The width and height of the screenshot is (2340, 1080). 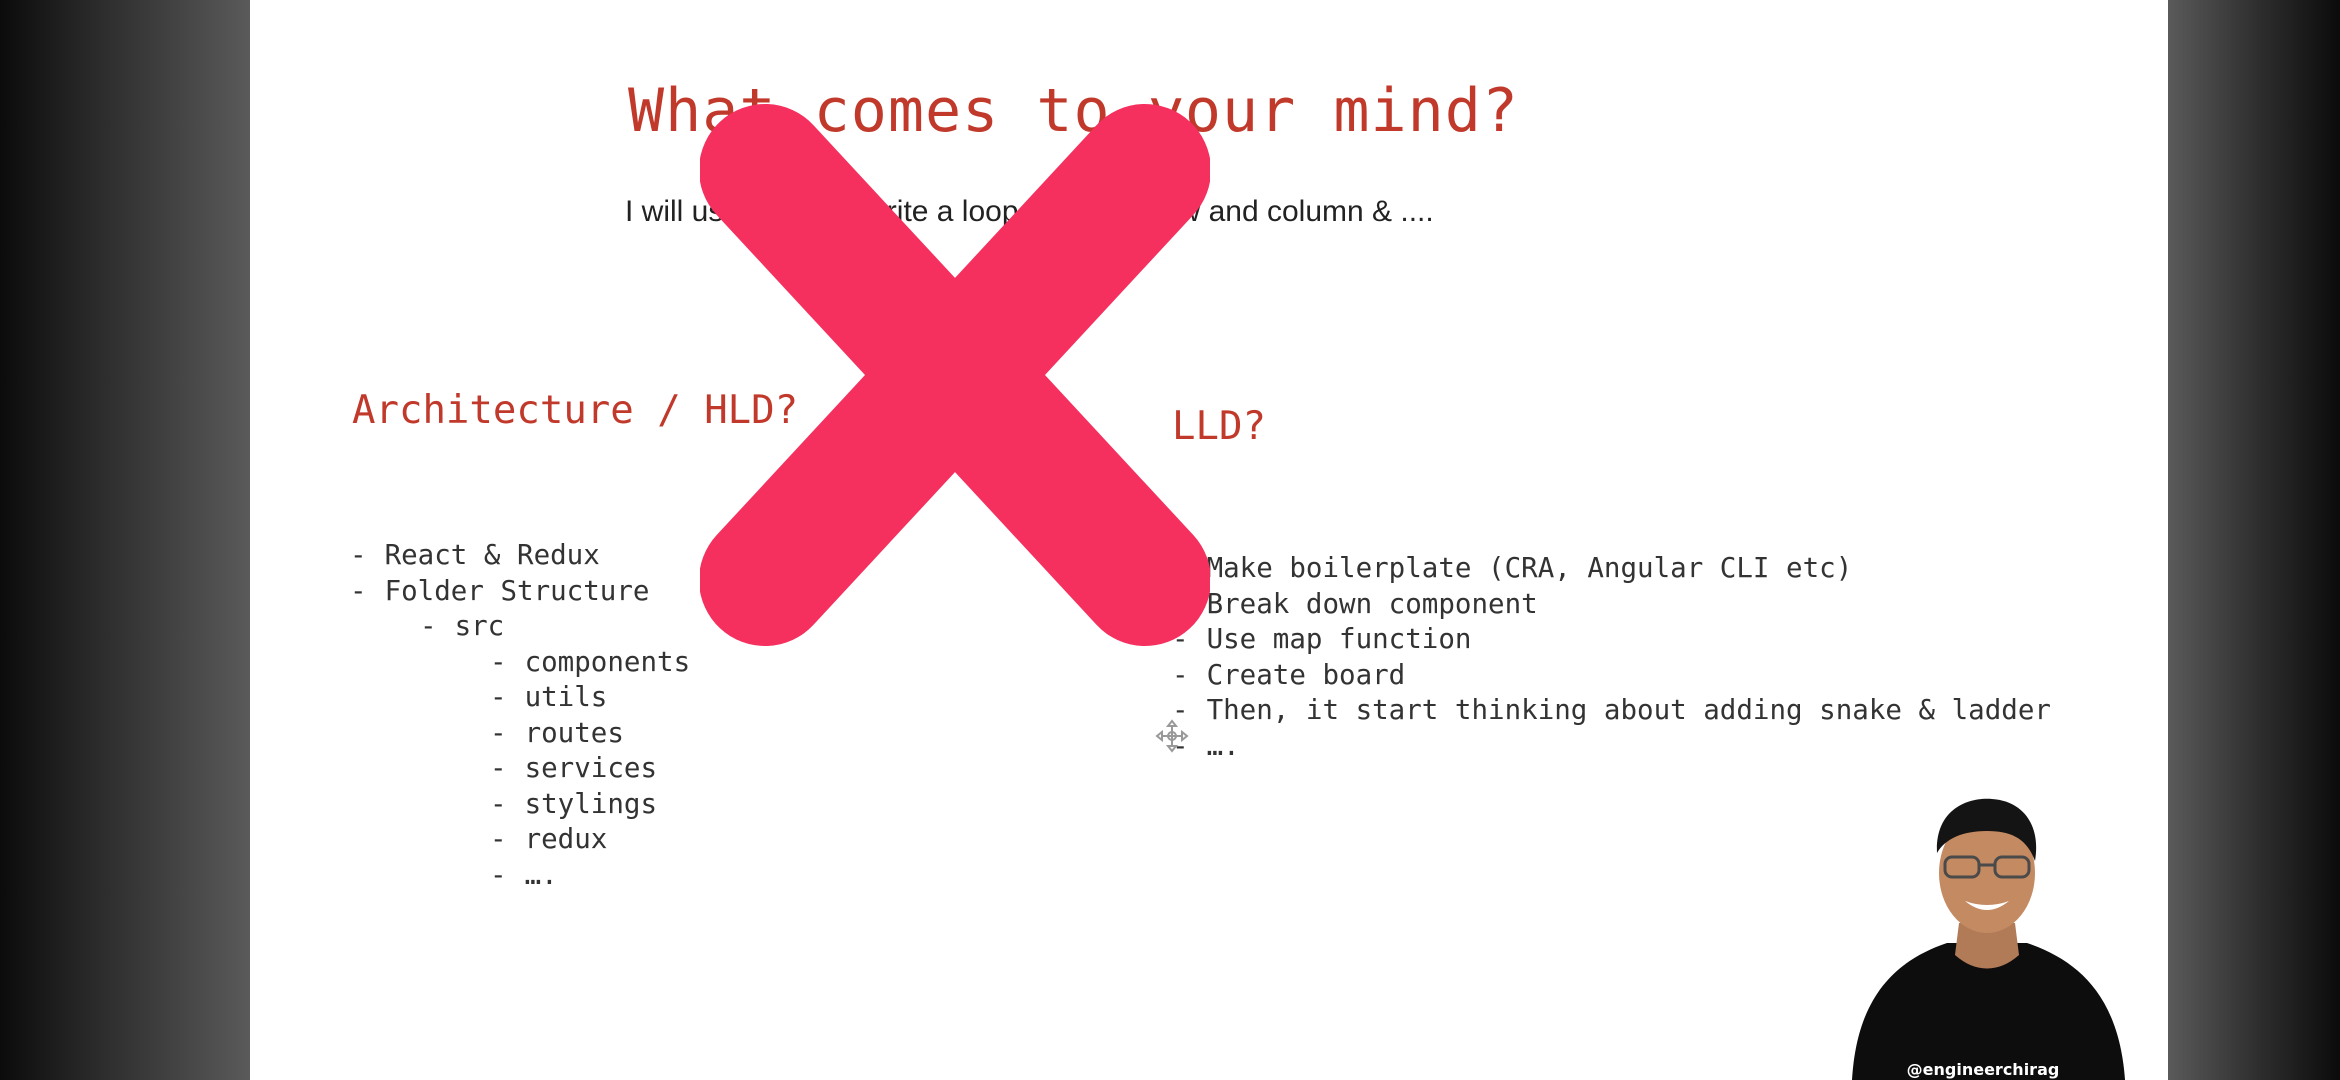 I want to click on move-cursor-icon, so click(x=1172, y=736).